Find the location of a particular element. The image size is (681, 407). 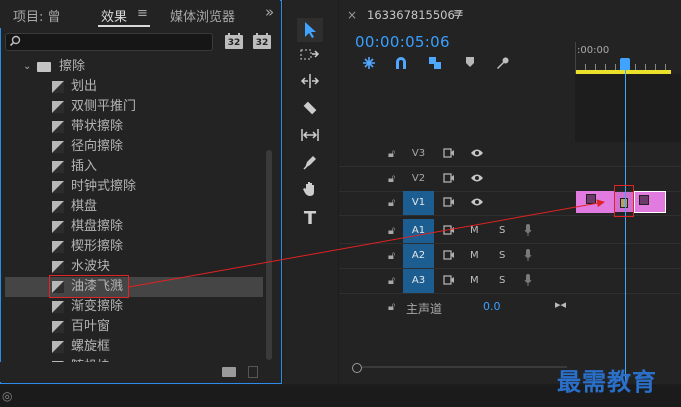

effect-item: 棋盘 is located at coordinates (134, 207).